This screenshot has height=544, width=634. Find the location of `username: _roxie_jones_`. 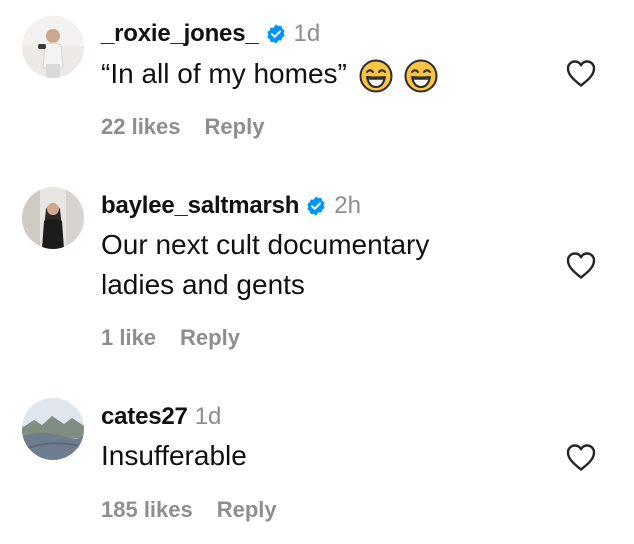

username: _roxie_jones_ is located at coordinates (180, 34).